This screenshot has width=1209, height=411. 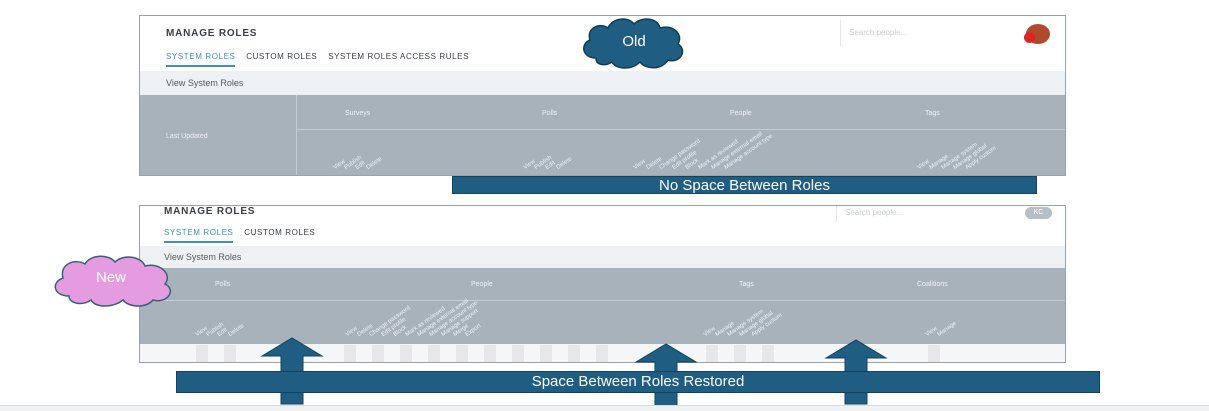 I want to click on new-avatar-initials: KC, so click(x=1038, y=212).